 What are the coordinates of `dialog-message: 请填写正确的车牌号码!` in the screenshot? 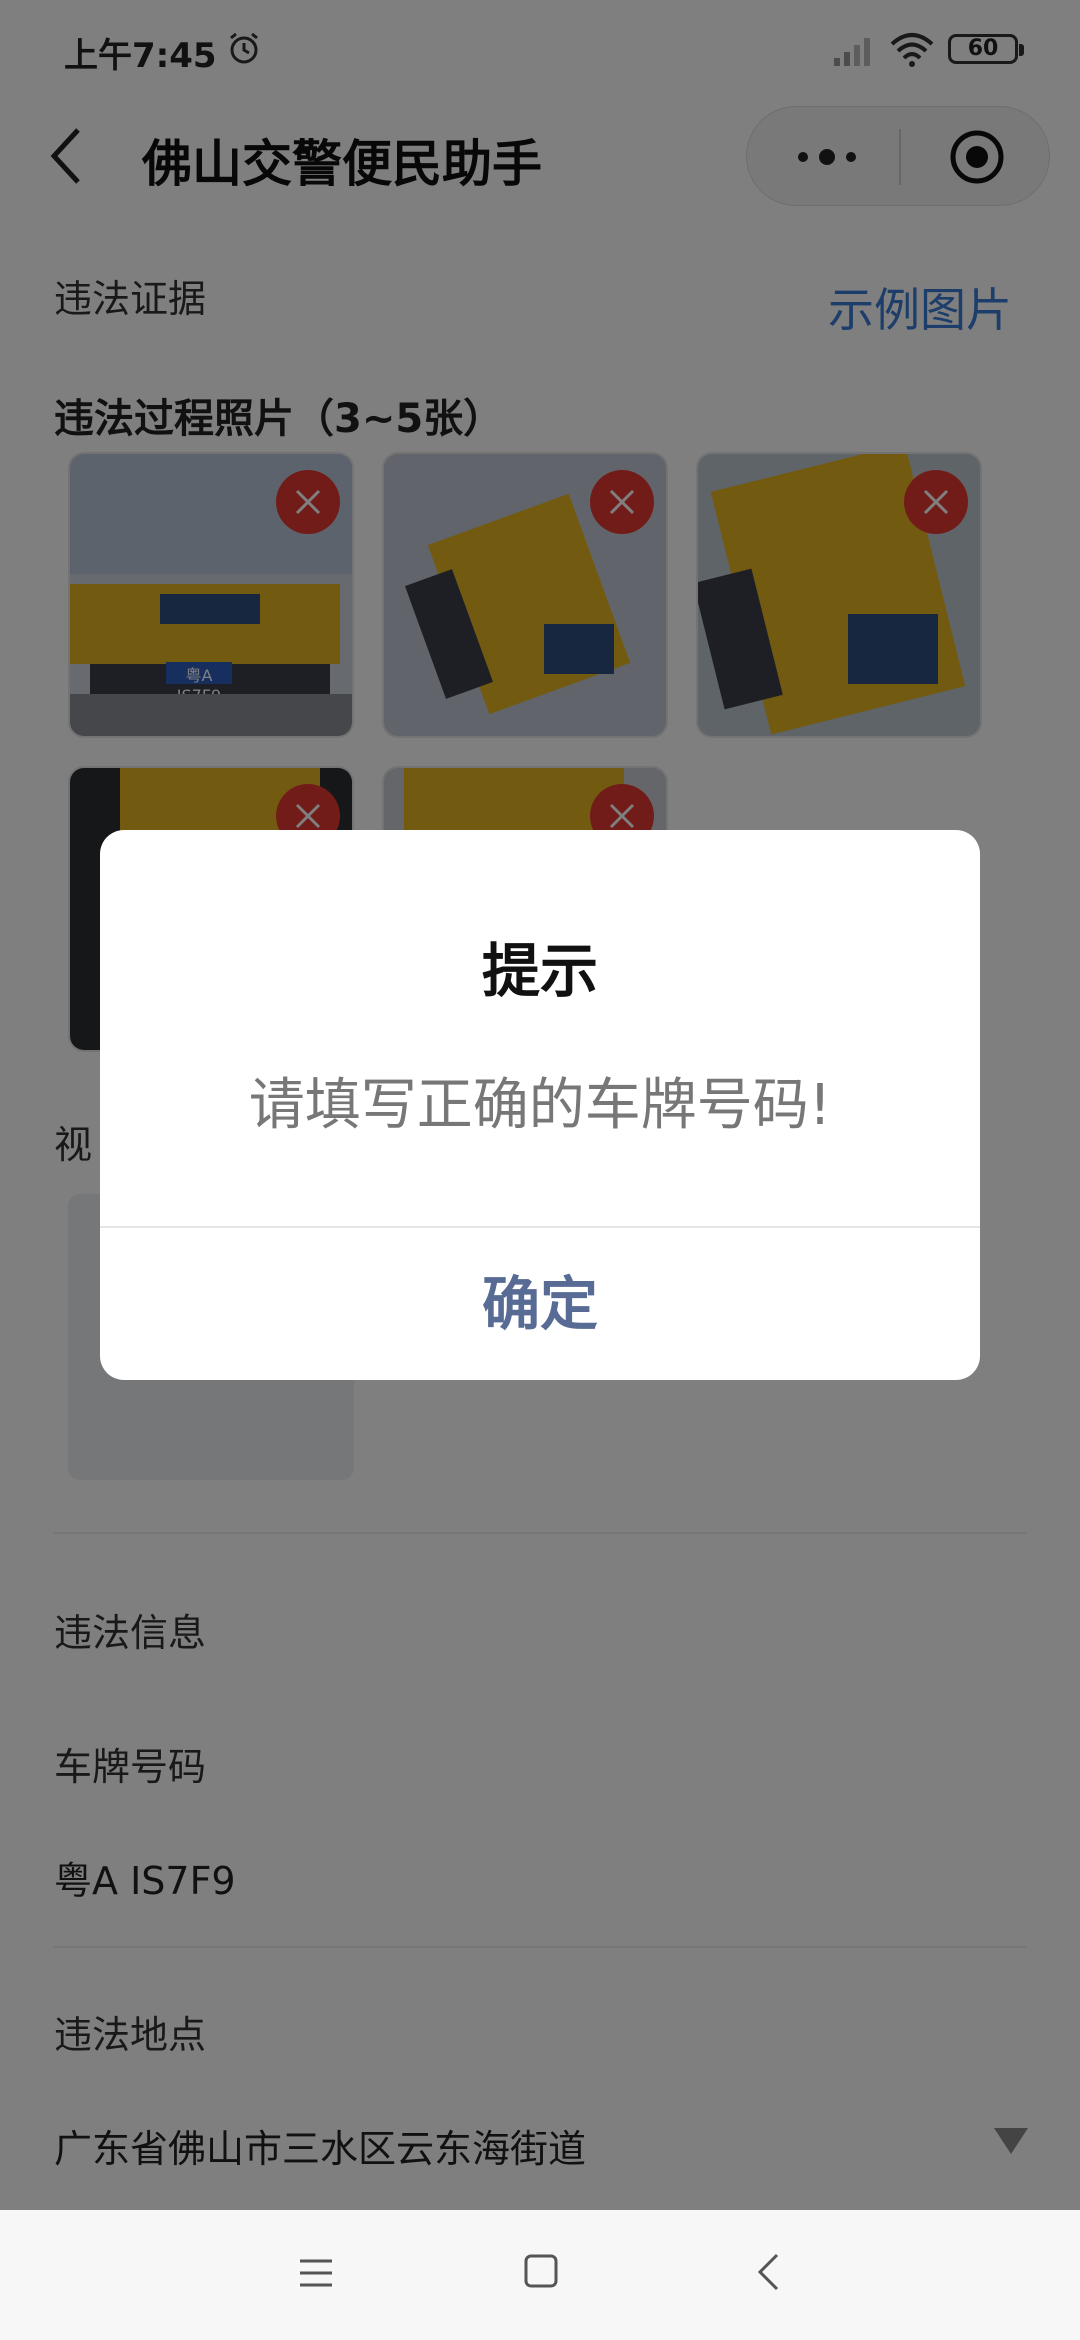 It's located at (540, 1105).